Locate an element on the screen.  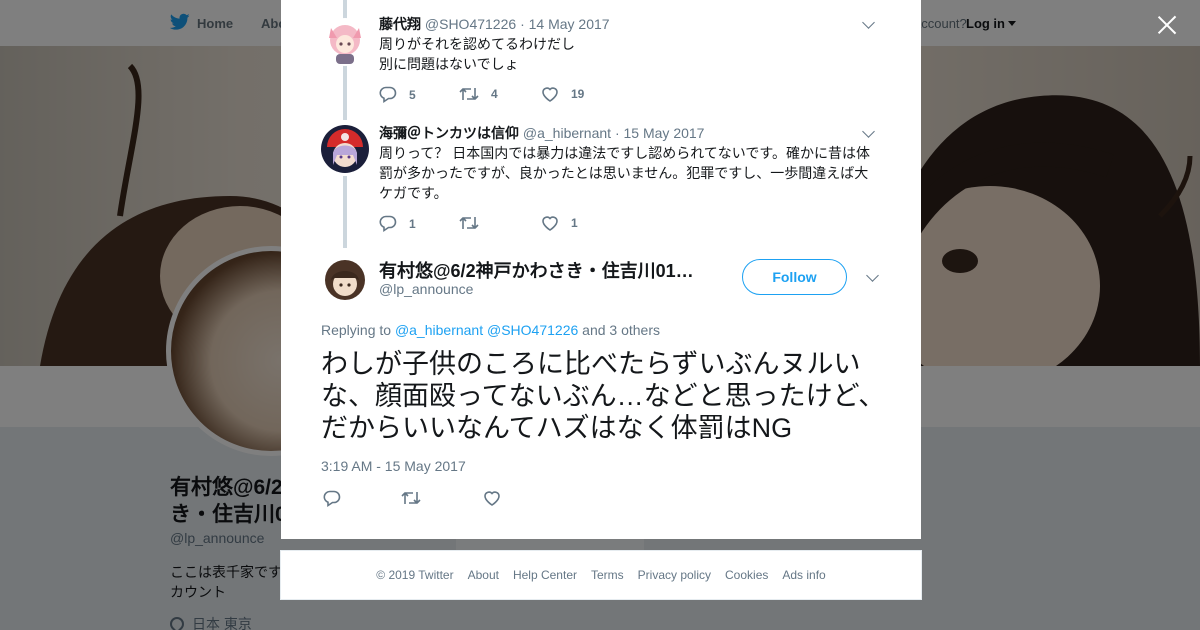
reply-count: 1 is located at coordinates (412, 223).